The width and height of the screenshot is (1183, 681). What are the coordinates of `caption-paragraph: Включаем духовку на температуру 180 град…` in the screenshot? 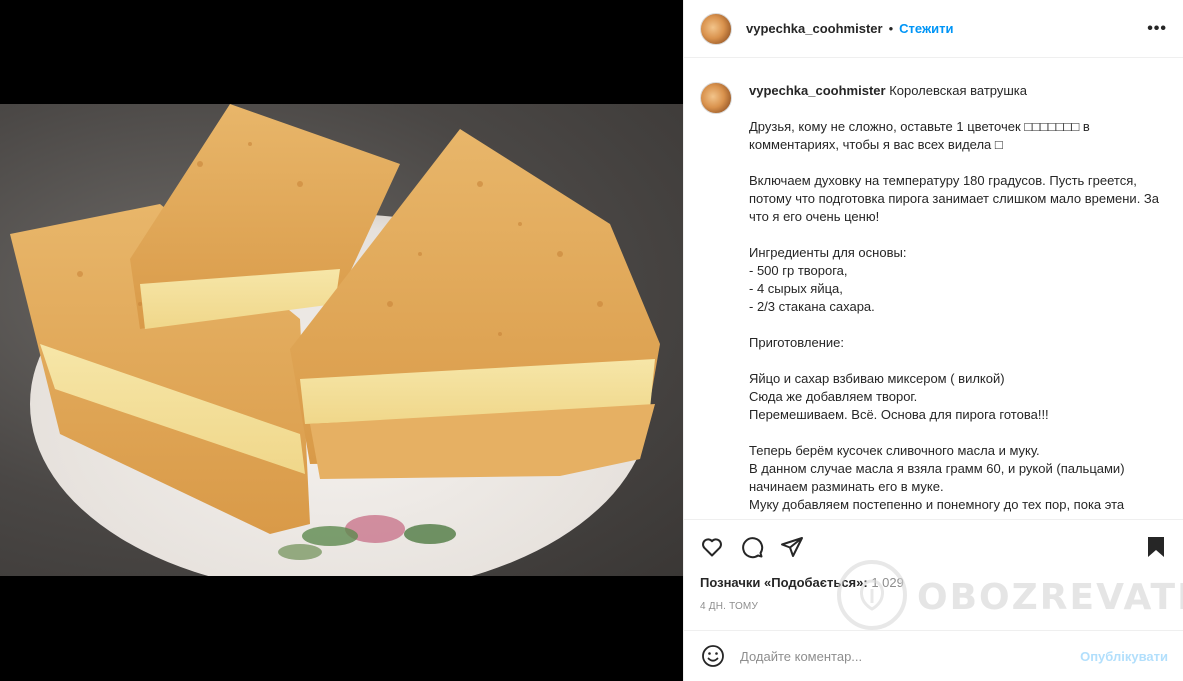 It's located at (954, 198).